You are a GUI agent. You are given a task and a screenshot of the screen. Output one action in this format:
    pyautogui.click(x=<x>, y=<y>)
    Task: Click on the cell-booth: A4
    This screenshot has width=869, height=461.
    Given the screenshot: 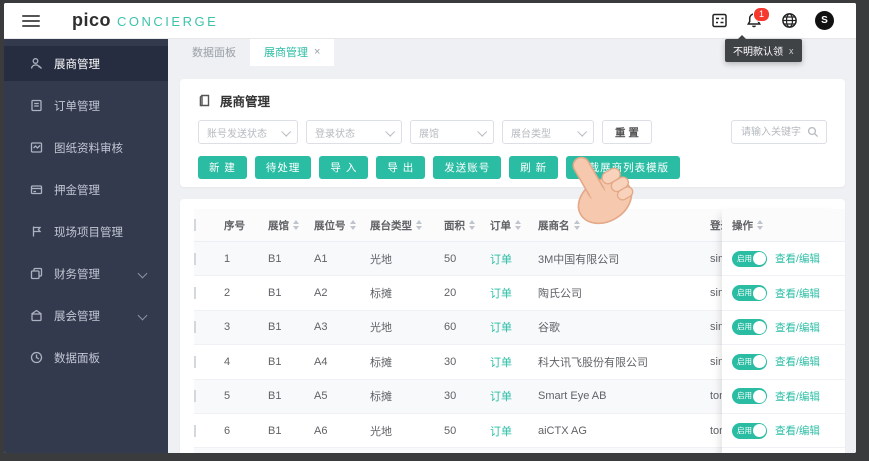 What is the action you would take?
    pyautogui.click(x=321, y=361)
    